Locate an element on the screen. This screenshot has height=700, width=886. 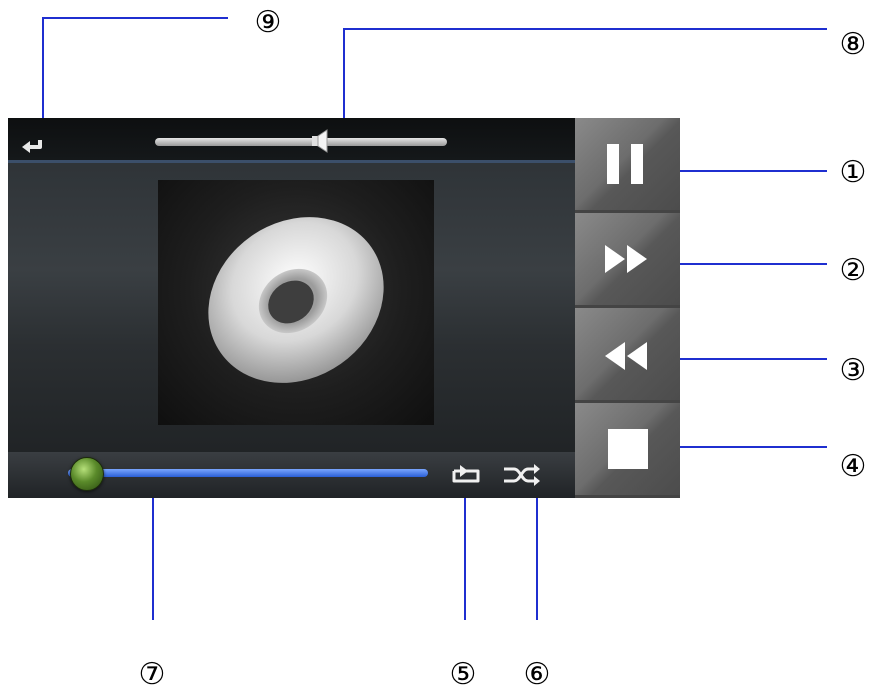
rewind-icon is located at coordinates (626, 356).